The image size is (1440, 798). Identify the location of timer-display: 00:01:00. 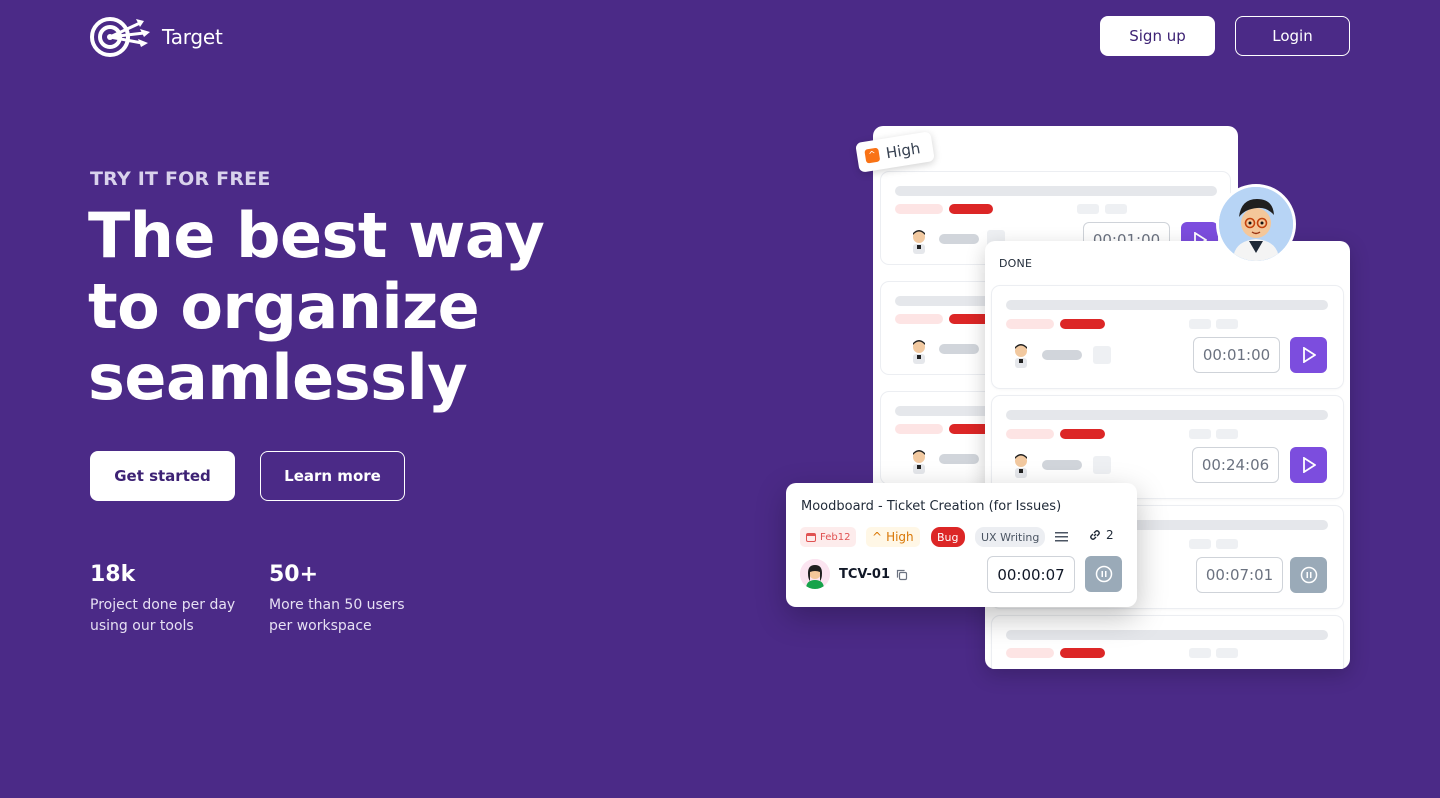
(1236, 355).